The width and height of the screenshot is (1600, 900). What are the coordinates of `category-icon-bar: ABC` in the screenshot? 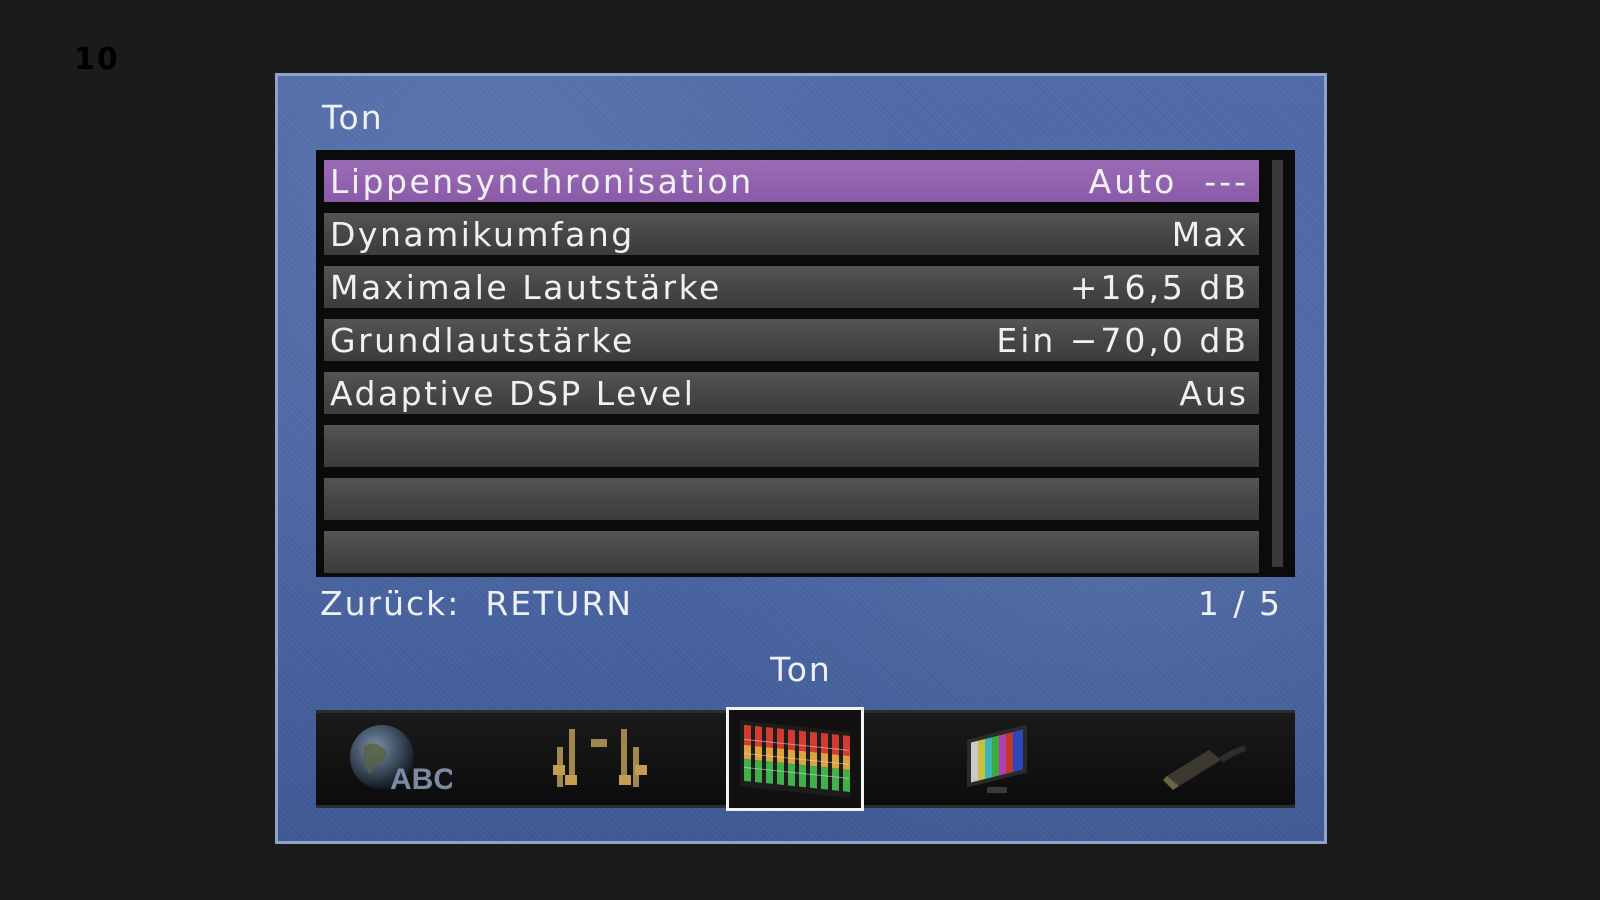 It's located at (805, 759).